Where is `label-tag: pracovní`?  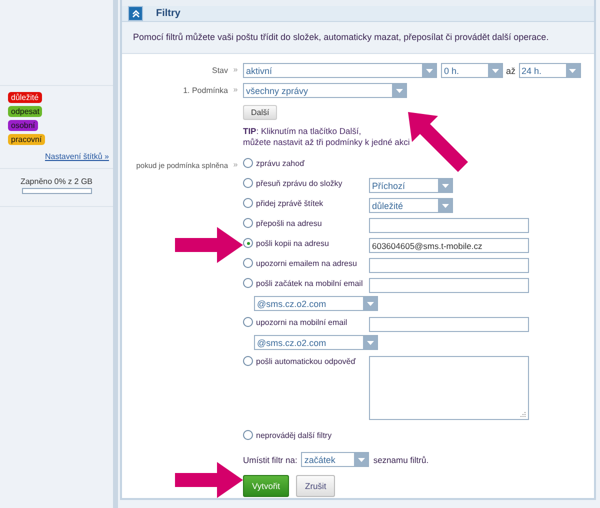 label-tag: pracovní is located at coordinates (26, 139).